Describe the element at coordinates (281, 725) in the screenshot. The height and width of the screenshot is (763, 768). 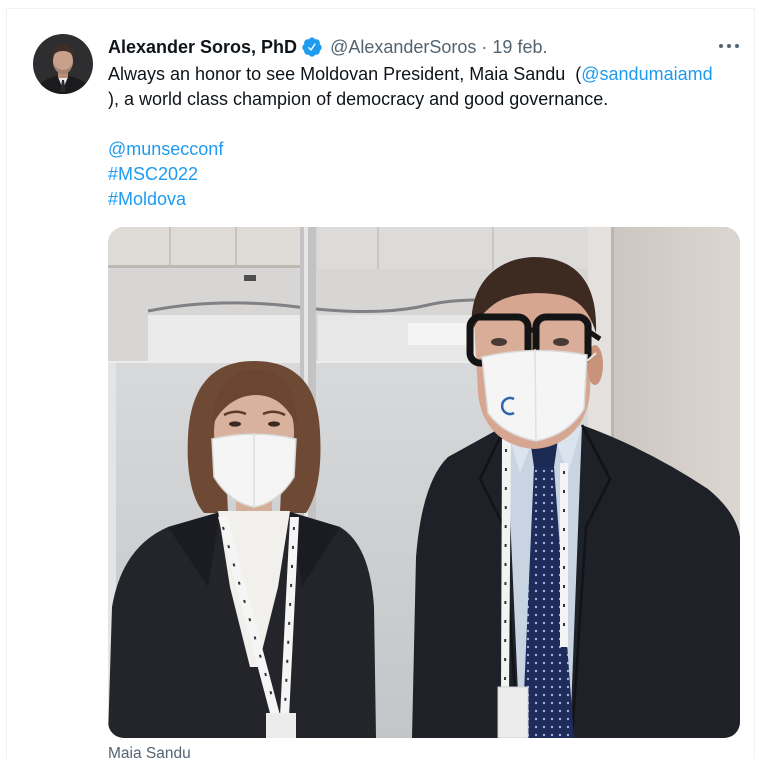
I see `woman-badge` at that location.